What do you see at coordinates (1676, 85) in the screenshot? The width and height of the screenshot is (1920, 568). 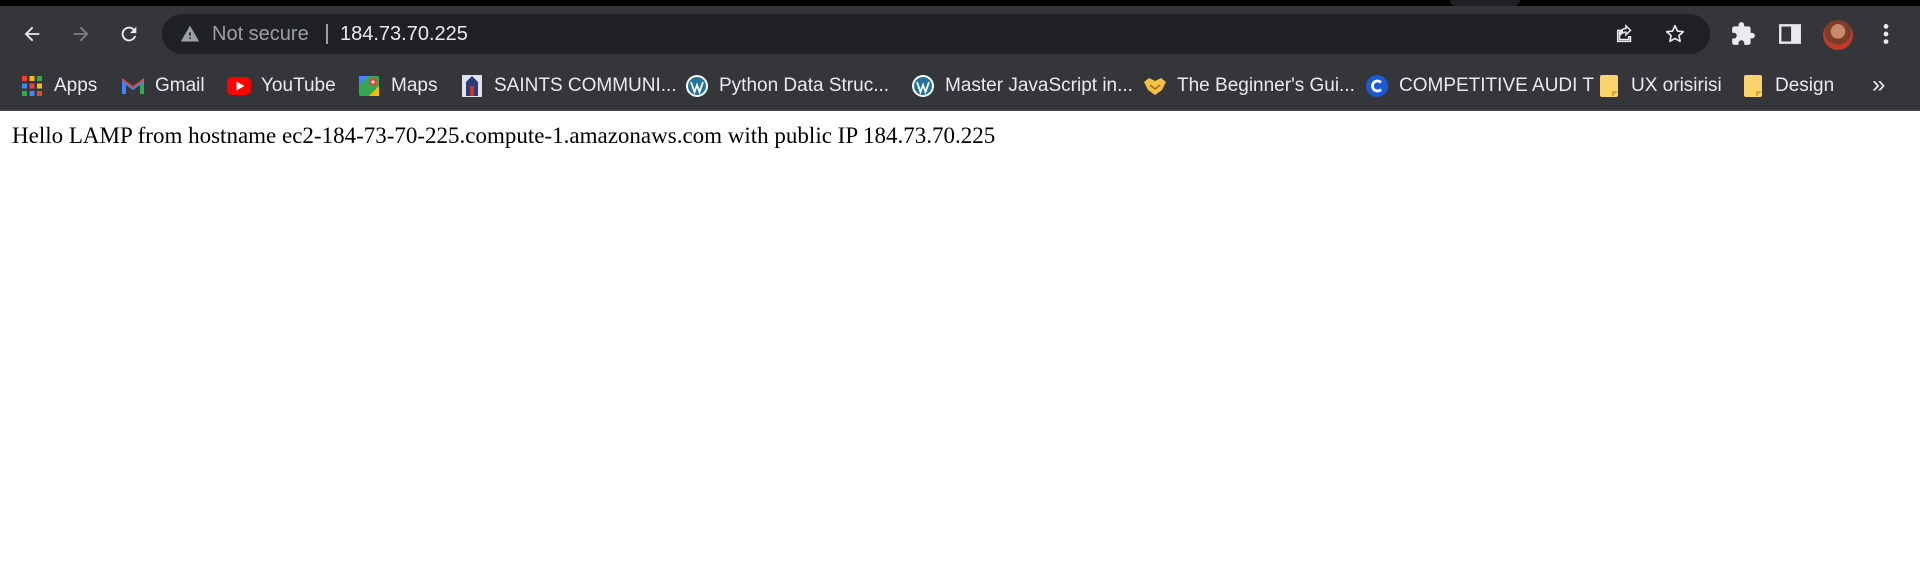 I see `bookmark-label: UX orisirisi` at bounding box center [1676, 85].